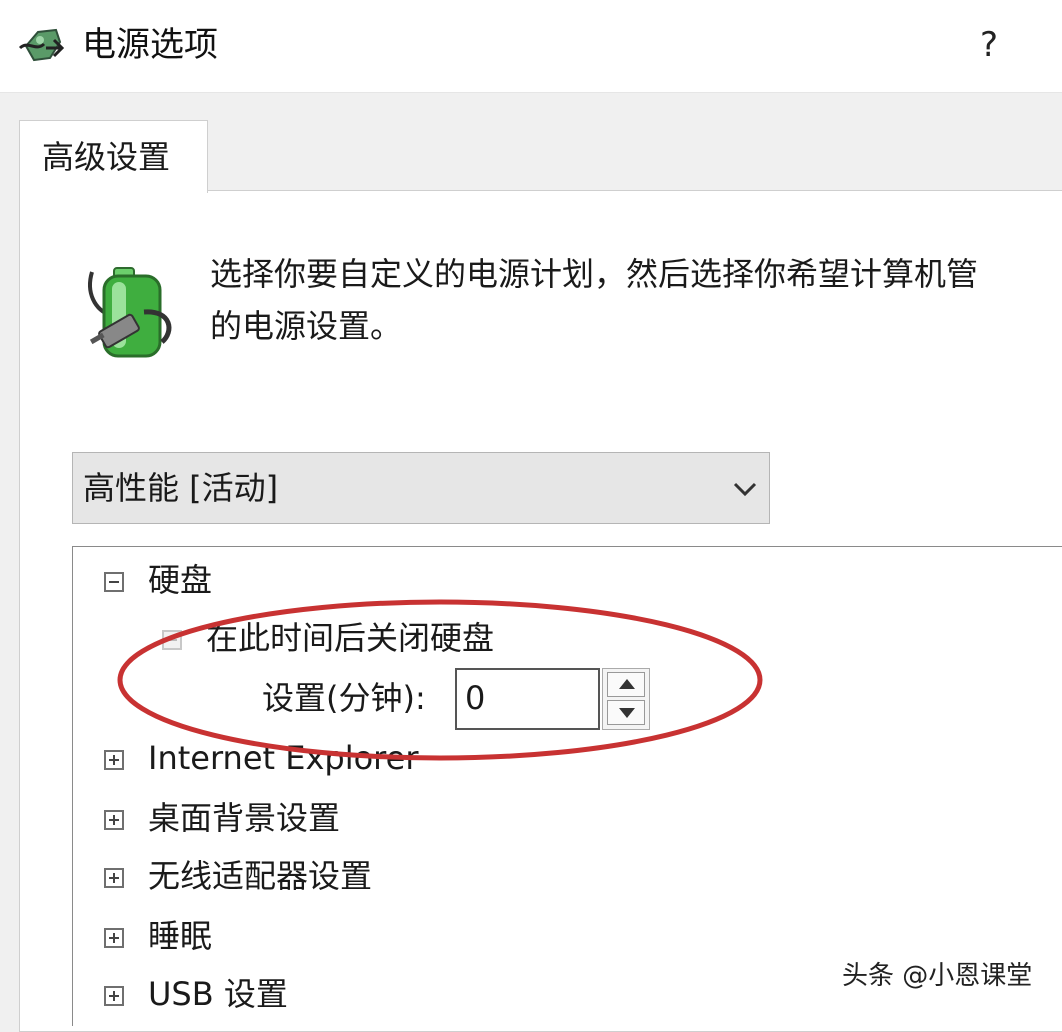 The image size is (1062, 1032). What do you see at coordinates (180, 583) in the screenshot?
I see `tree-item-hard-disk: 硬盘` at bounding box center [180, 583].